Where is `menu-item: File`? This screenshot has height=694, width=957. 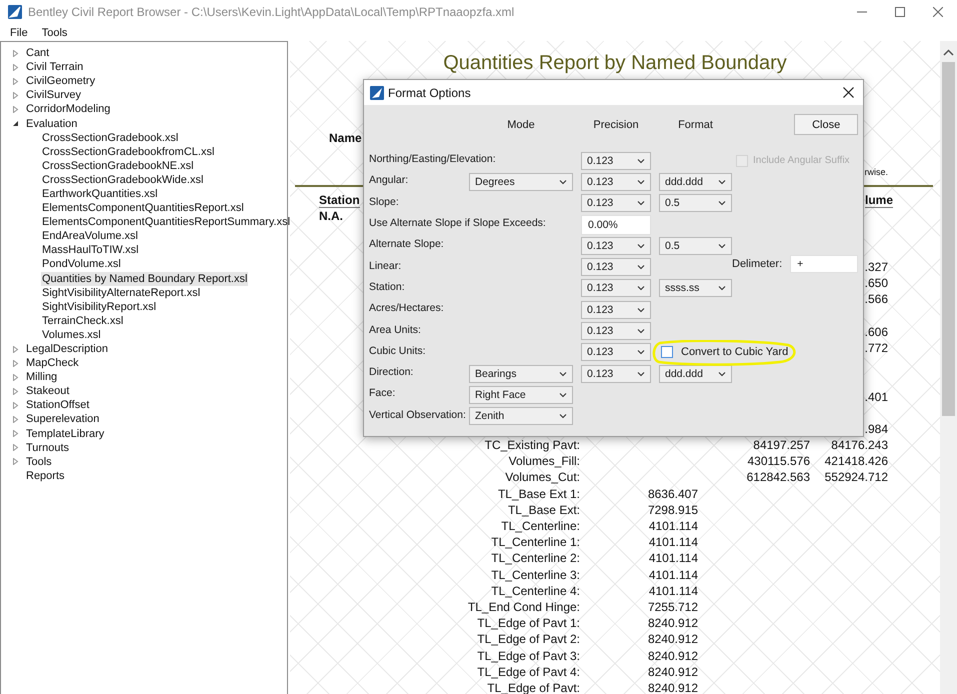
menu-item: File is located at coordinates (19, 32).